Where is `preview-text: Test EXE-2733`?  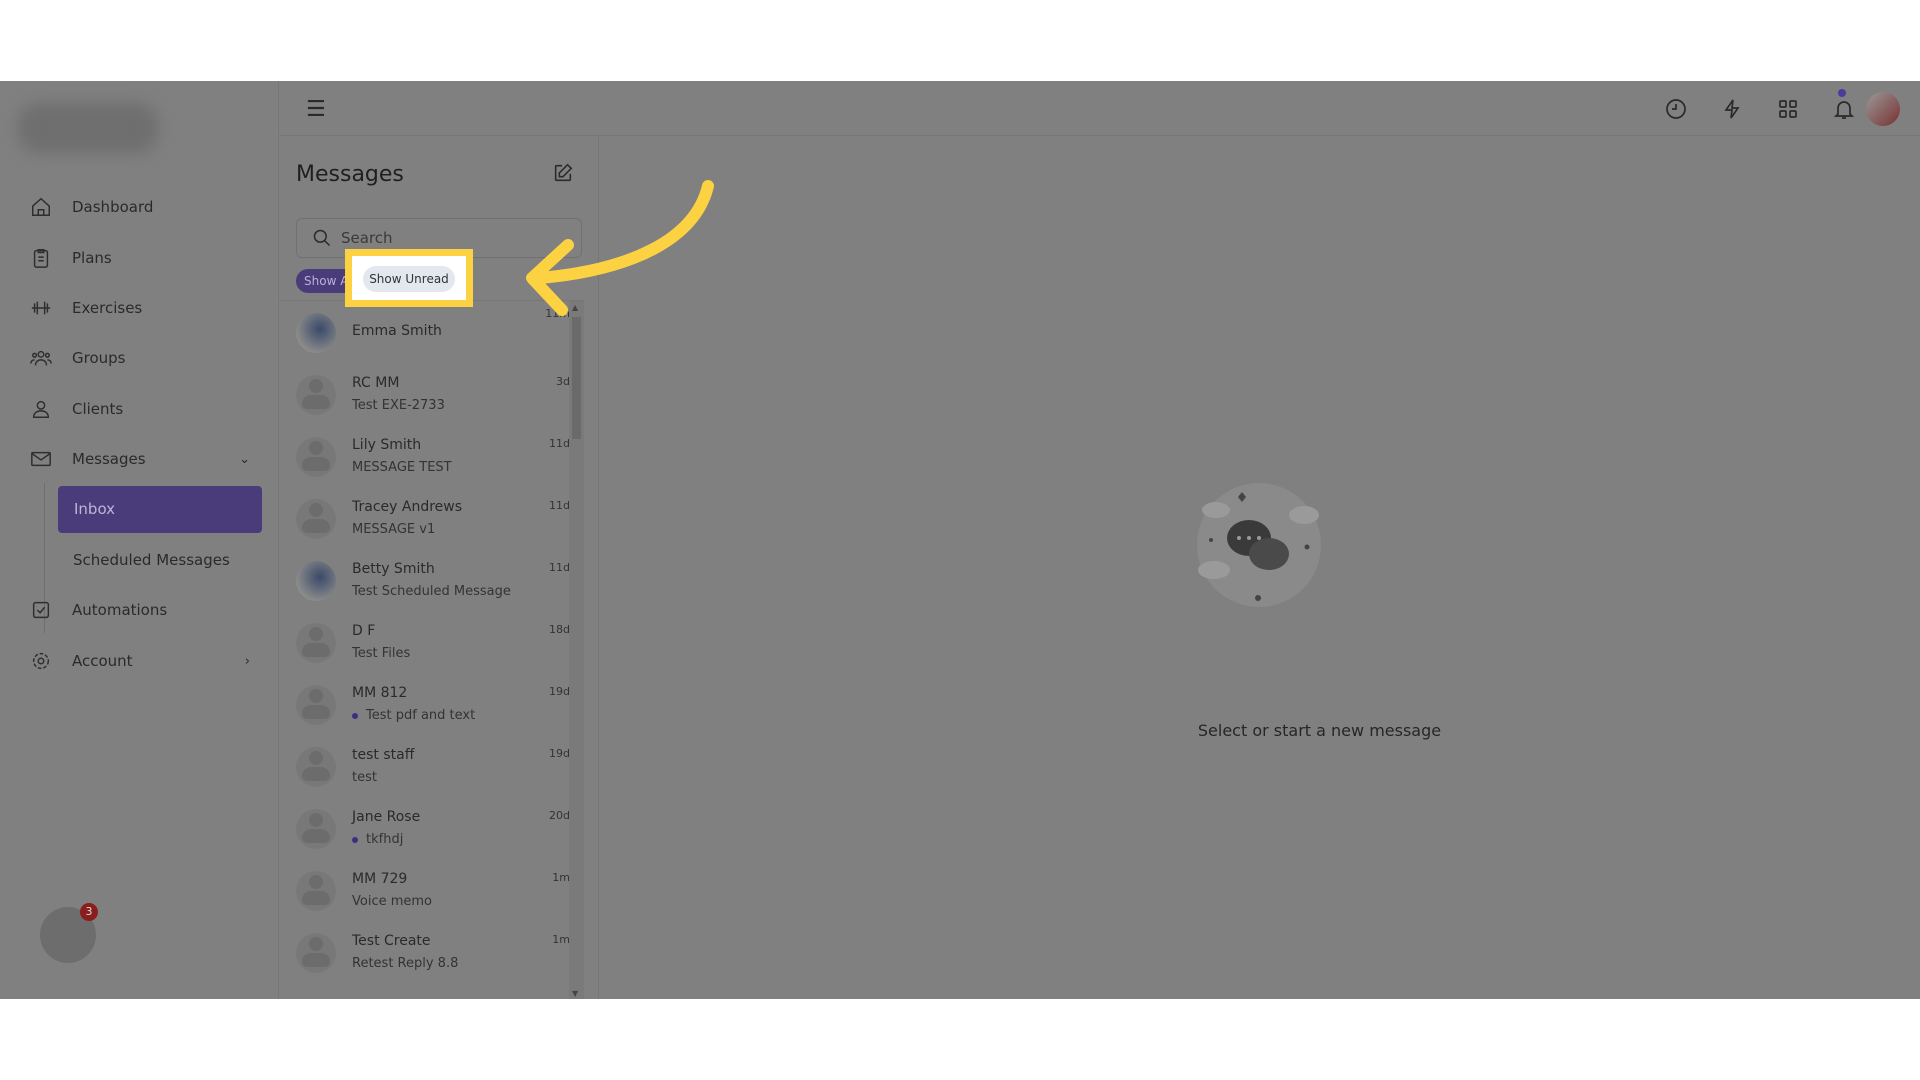
preview-text: Test EXE-2733 is located at coordinates (398, 405).